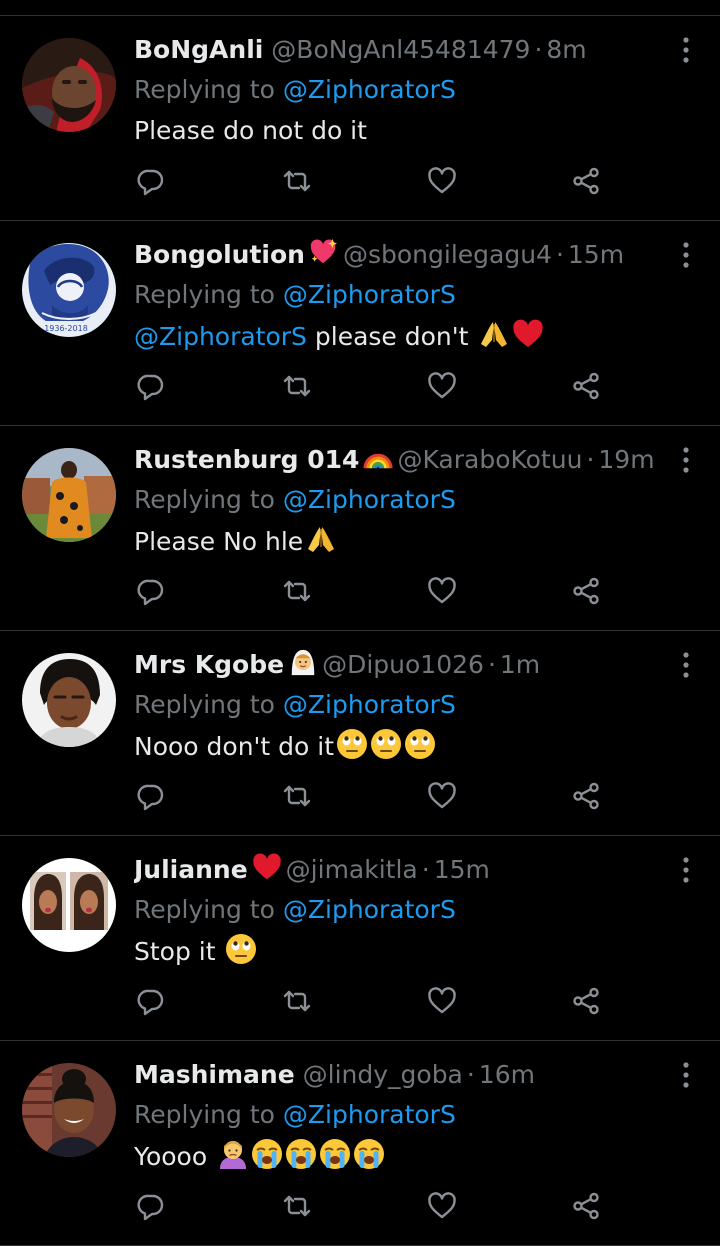  I want to click on rainbow-emoji, so click(378, 460).